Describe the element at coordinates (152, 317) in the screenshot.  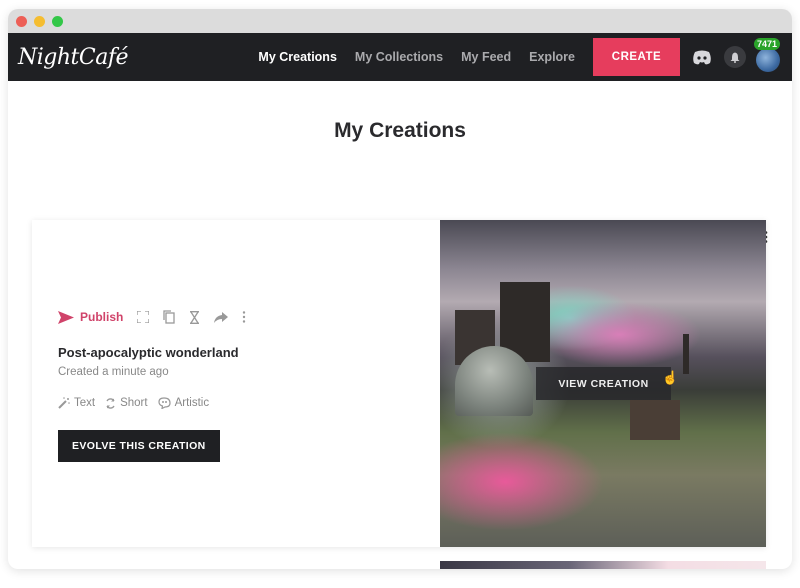
I see `creation-actions: Publish` at that location.